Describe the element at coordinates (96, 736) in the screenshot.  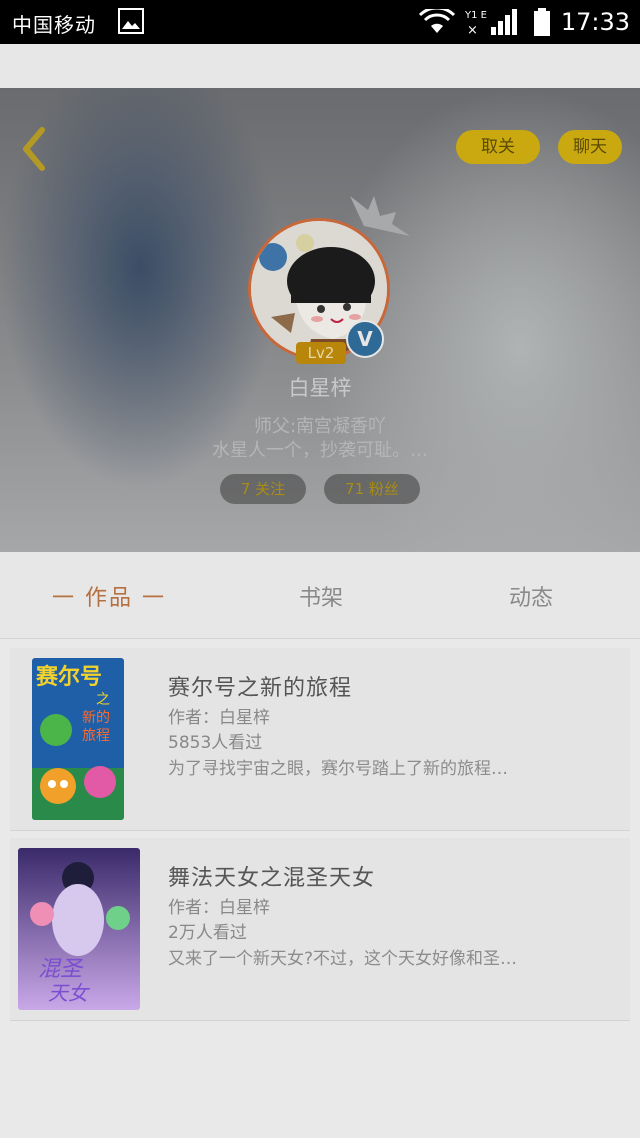
I see `svg-text: 旅程` at that location.